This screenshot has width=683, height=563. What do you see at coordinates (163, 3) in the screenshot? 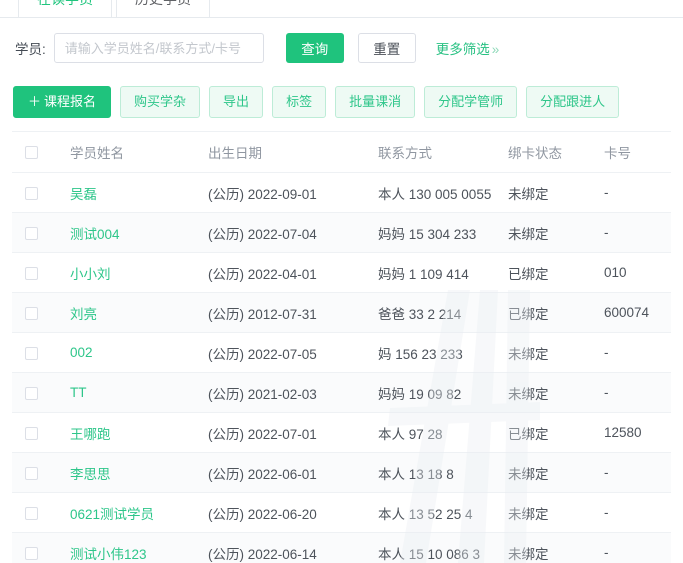
I see `tab-history-students-label: 历史学员` at bounding box center [163, 3].